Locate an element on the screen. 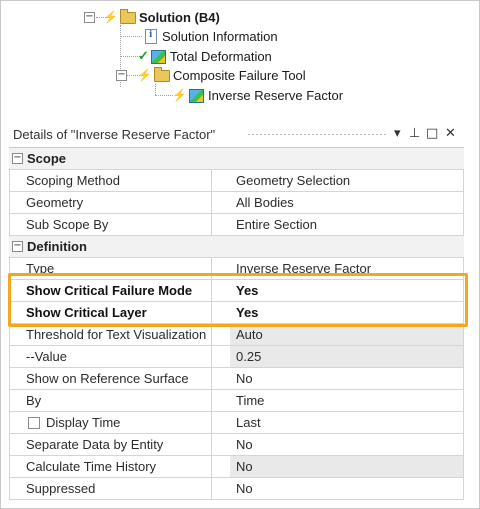 The width and height of the screenshot is (480, 509). property-row: --Value 0.25 is located at coordinates (236, 357).